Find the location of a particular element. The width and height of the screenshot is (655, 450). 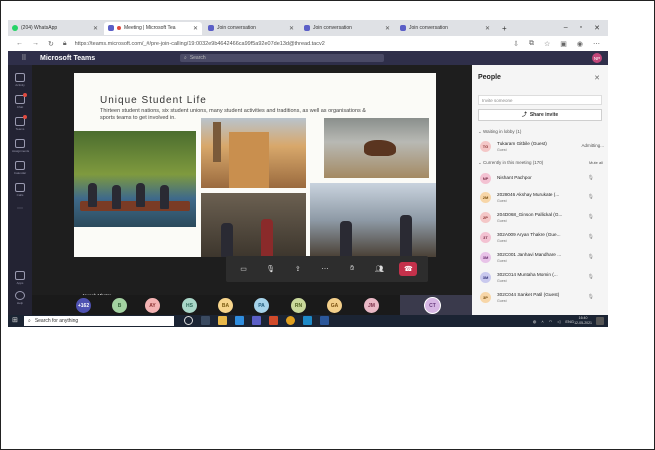

participant-row: 3M 302C014 Muntaha Momin (... Guest 🎙︎ is located at coordinates (541, 278).